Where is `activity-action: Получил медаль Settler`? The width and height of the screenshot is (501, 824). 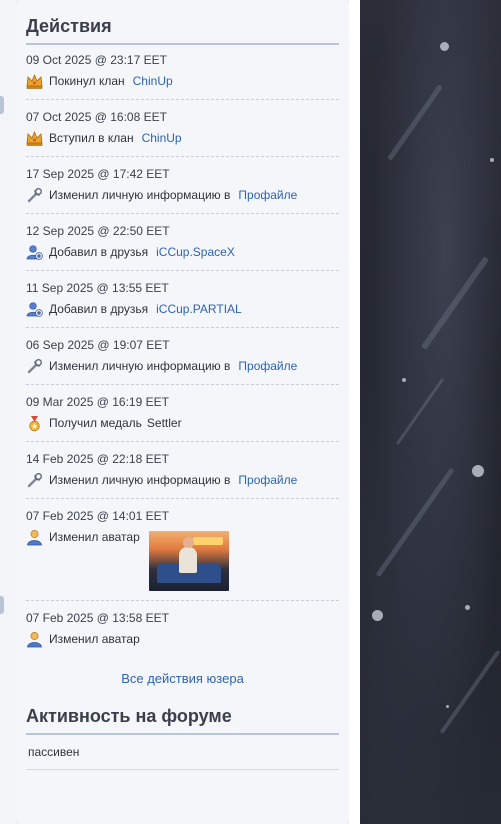 activity-action: Получил медаль Settler is located at coordinates (182, 423).